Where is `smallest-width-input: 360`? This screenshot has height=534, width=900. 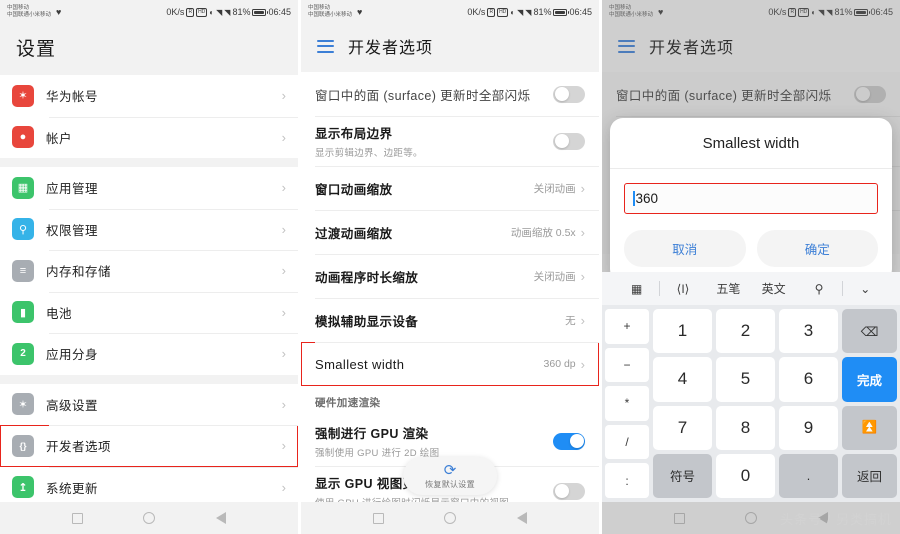
smallest-width-input: 360 is located at coordinates (751, 198).